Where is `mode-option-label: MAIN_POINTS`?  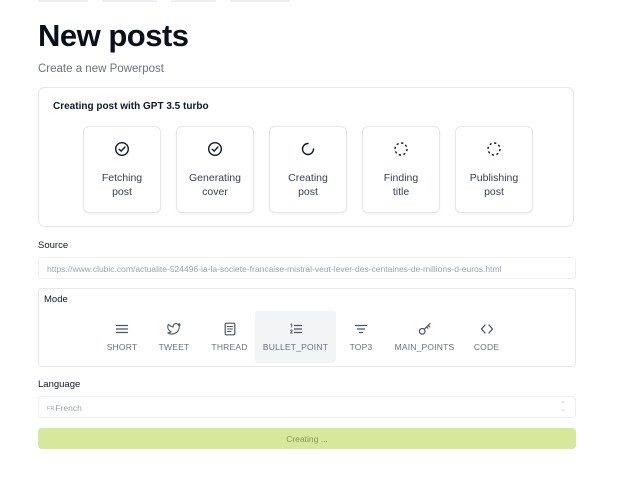 mode-option-label: MAIN_POINTS is located at coordinates (424, 347).